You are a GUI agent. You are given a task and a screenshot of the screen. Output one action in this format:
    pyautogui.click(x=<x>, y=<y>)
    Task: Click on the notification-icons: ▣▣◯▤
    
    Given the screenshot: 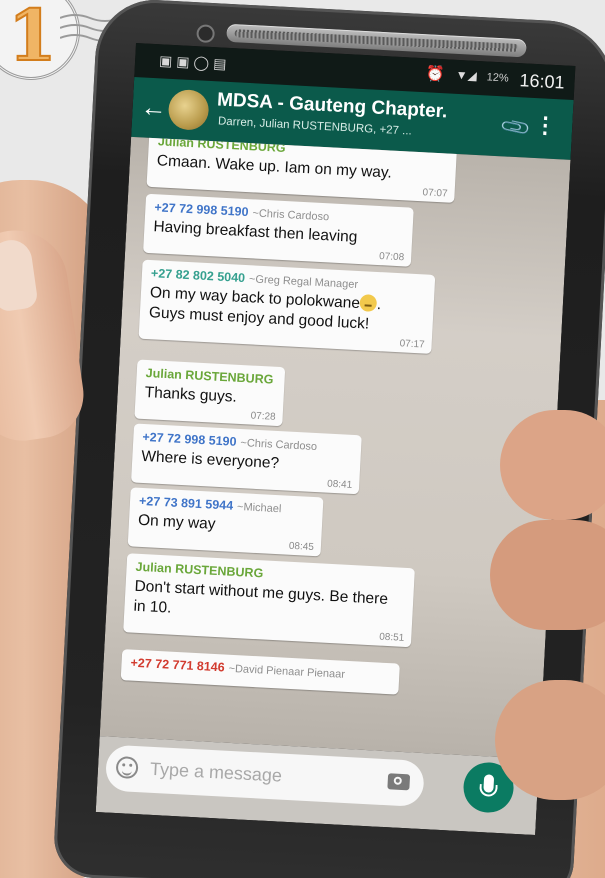 What is the action you would take?
    pyautogui.click(x=194, y=62)
    